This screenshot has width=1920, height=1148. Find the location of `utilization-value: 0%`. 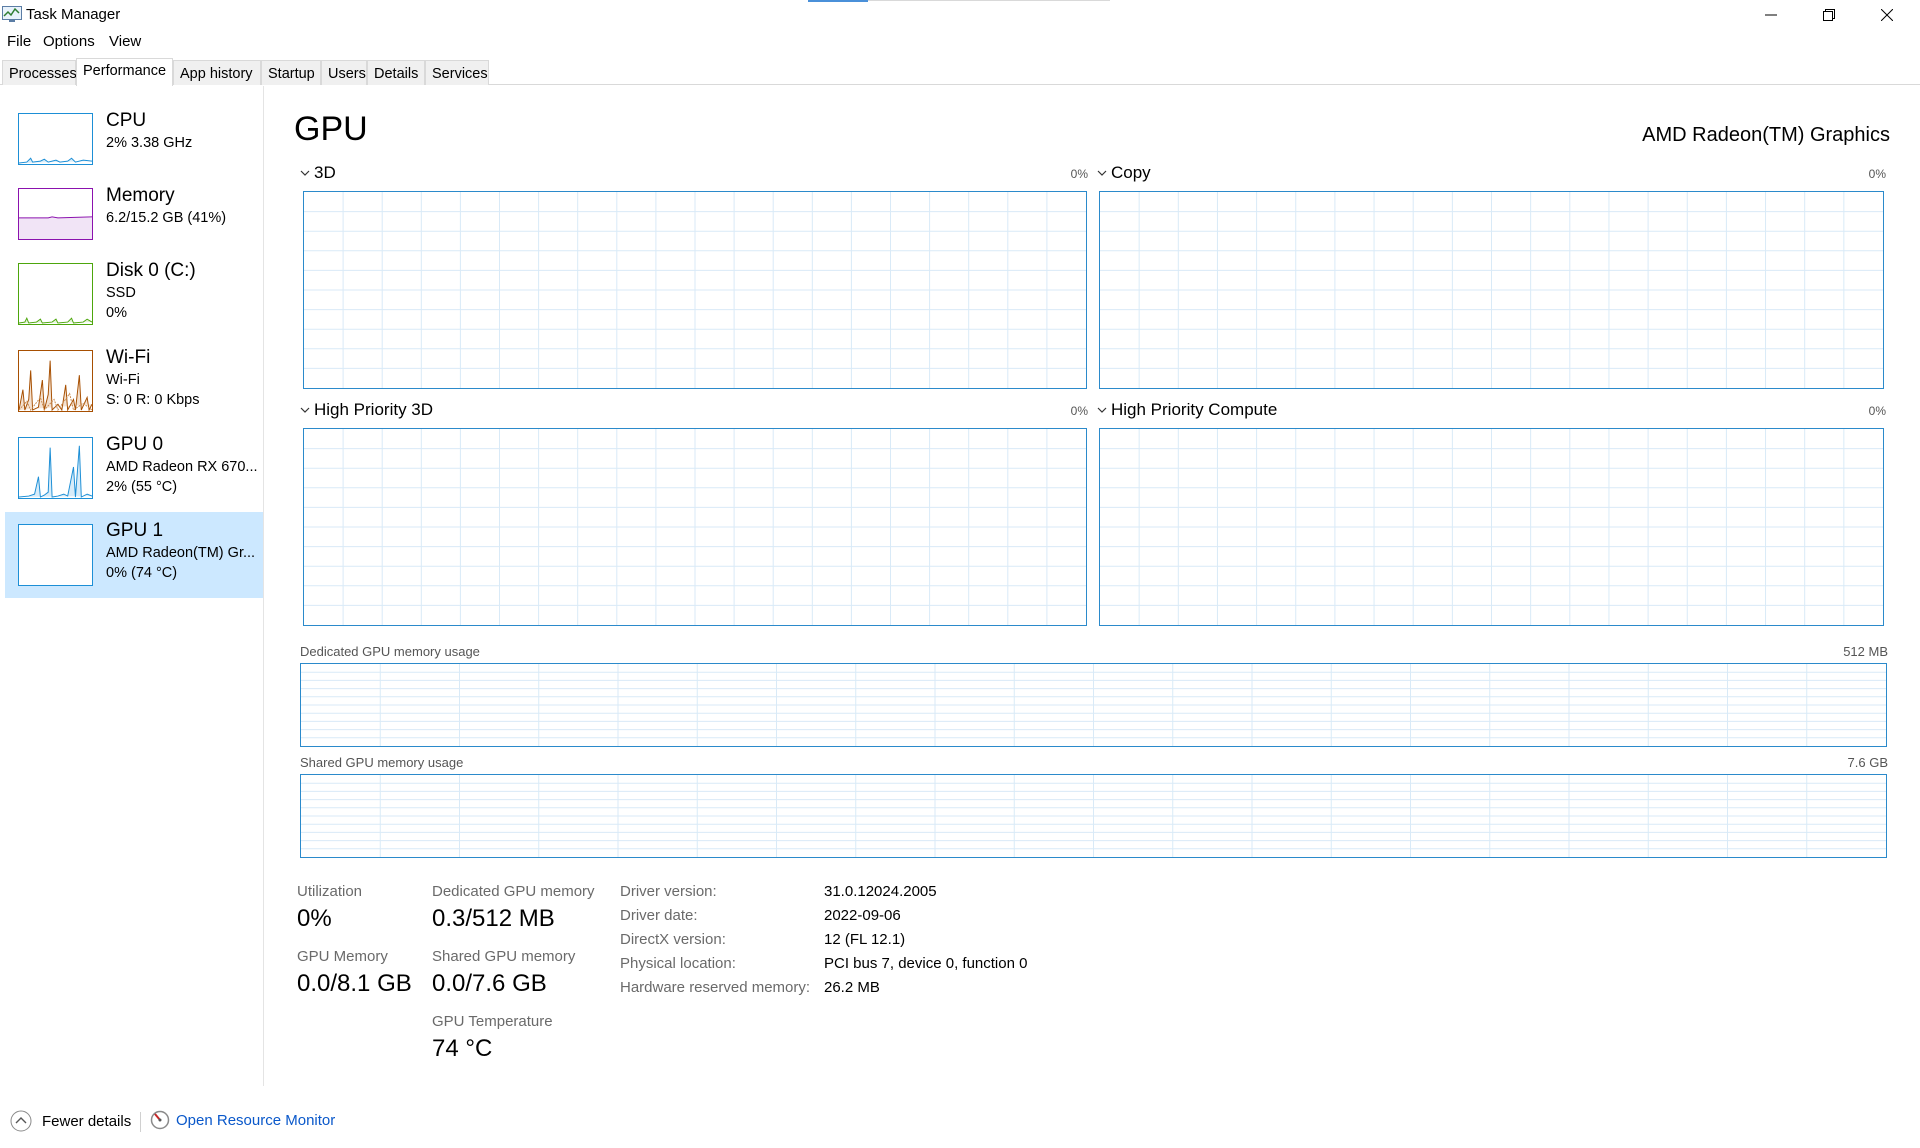

utilization-value: 0% is located at coordinates (314, 918).